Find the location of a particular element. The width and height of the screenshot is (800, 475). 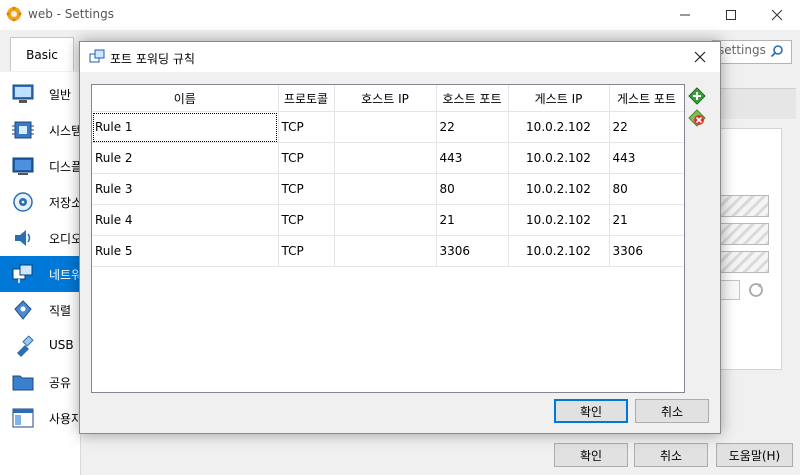

sidebar-item-network: 네트워 is located at coordinates (41, 274).